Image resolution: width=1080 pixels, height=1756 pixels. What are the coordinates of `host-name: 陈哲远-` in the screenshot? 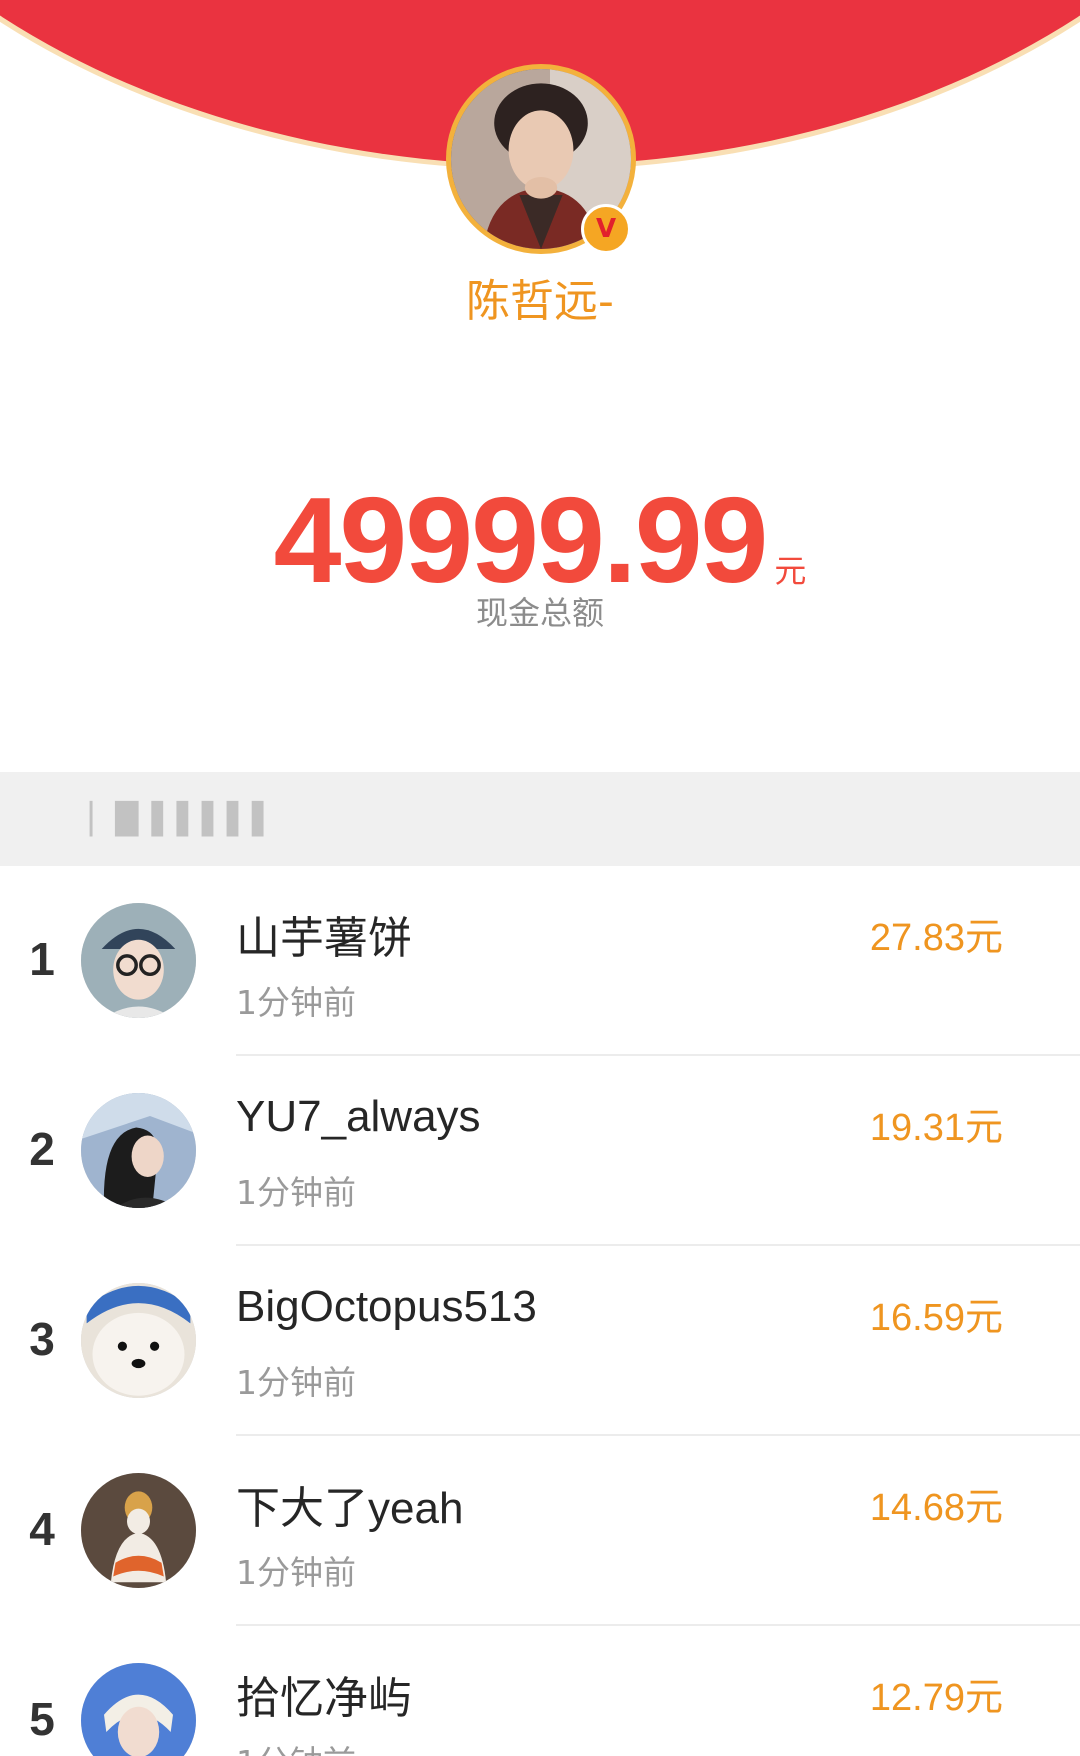 It's located at (540, 297).